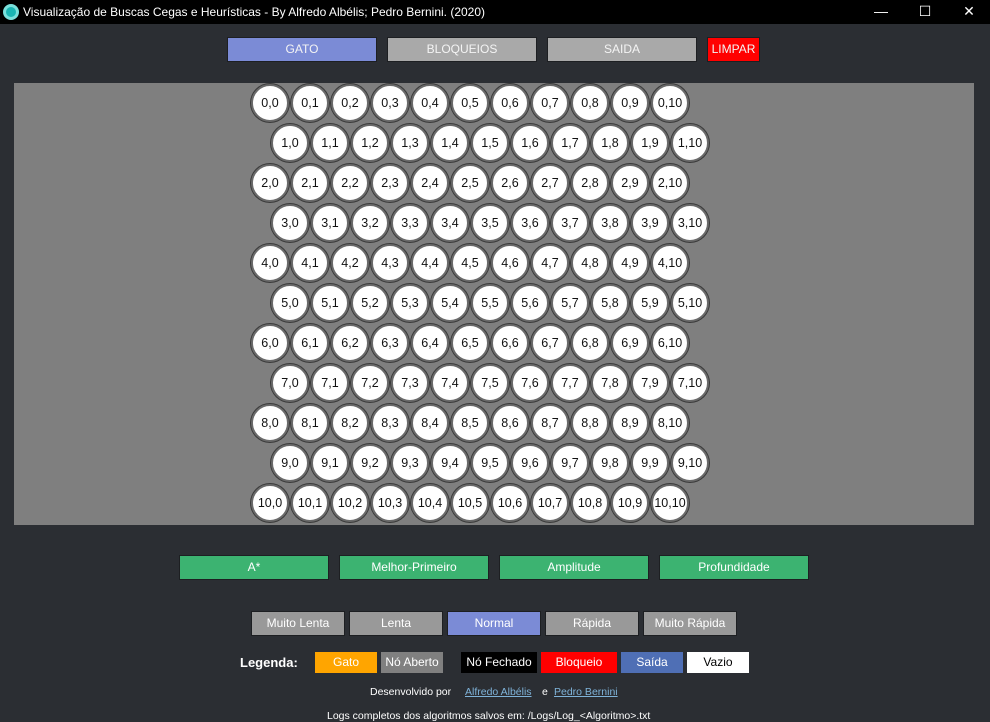 This screenshot has width=990, height=722. What do you see at coordinates (430, 423) in the screenshot?
I see `grid-node: 8,4` at bounding box center [430, 423].